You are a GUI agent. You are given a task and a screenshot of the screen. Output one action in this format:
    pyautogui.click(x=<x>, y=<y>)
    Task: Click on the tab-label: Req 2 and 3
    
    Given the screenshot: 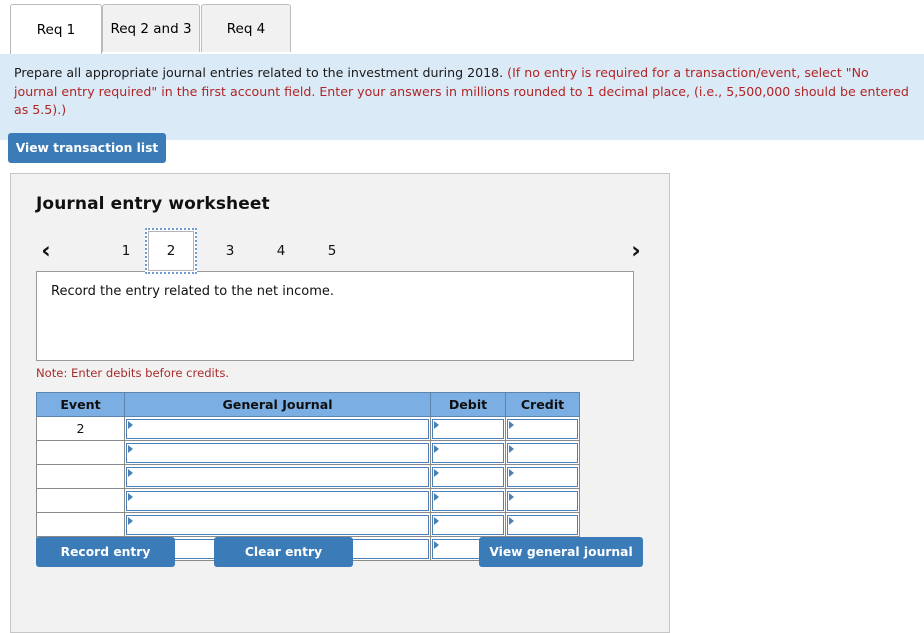 What is the action you would take?
    pyautogui.click(x=151, y=28)
    